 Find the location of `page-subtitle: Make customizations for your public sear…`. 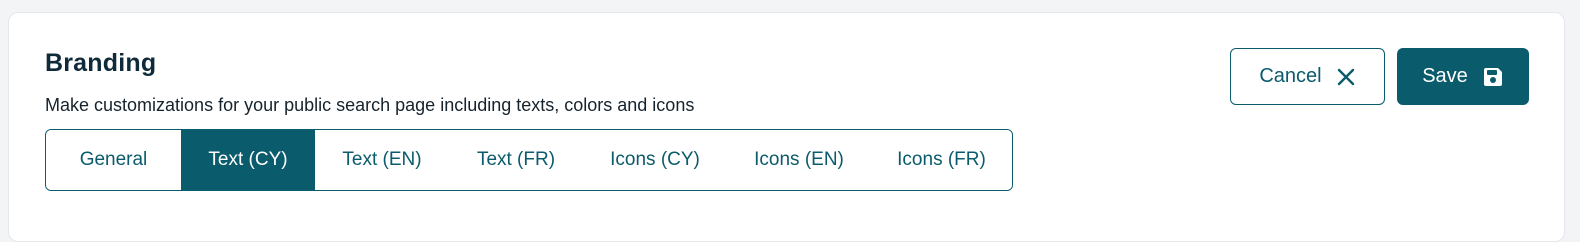

page-subtitle: Make customizations for your public sear… is located at coordinates (370, 105).